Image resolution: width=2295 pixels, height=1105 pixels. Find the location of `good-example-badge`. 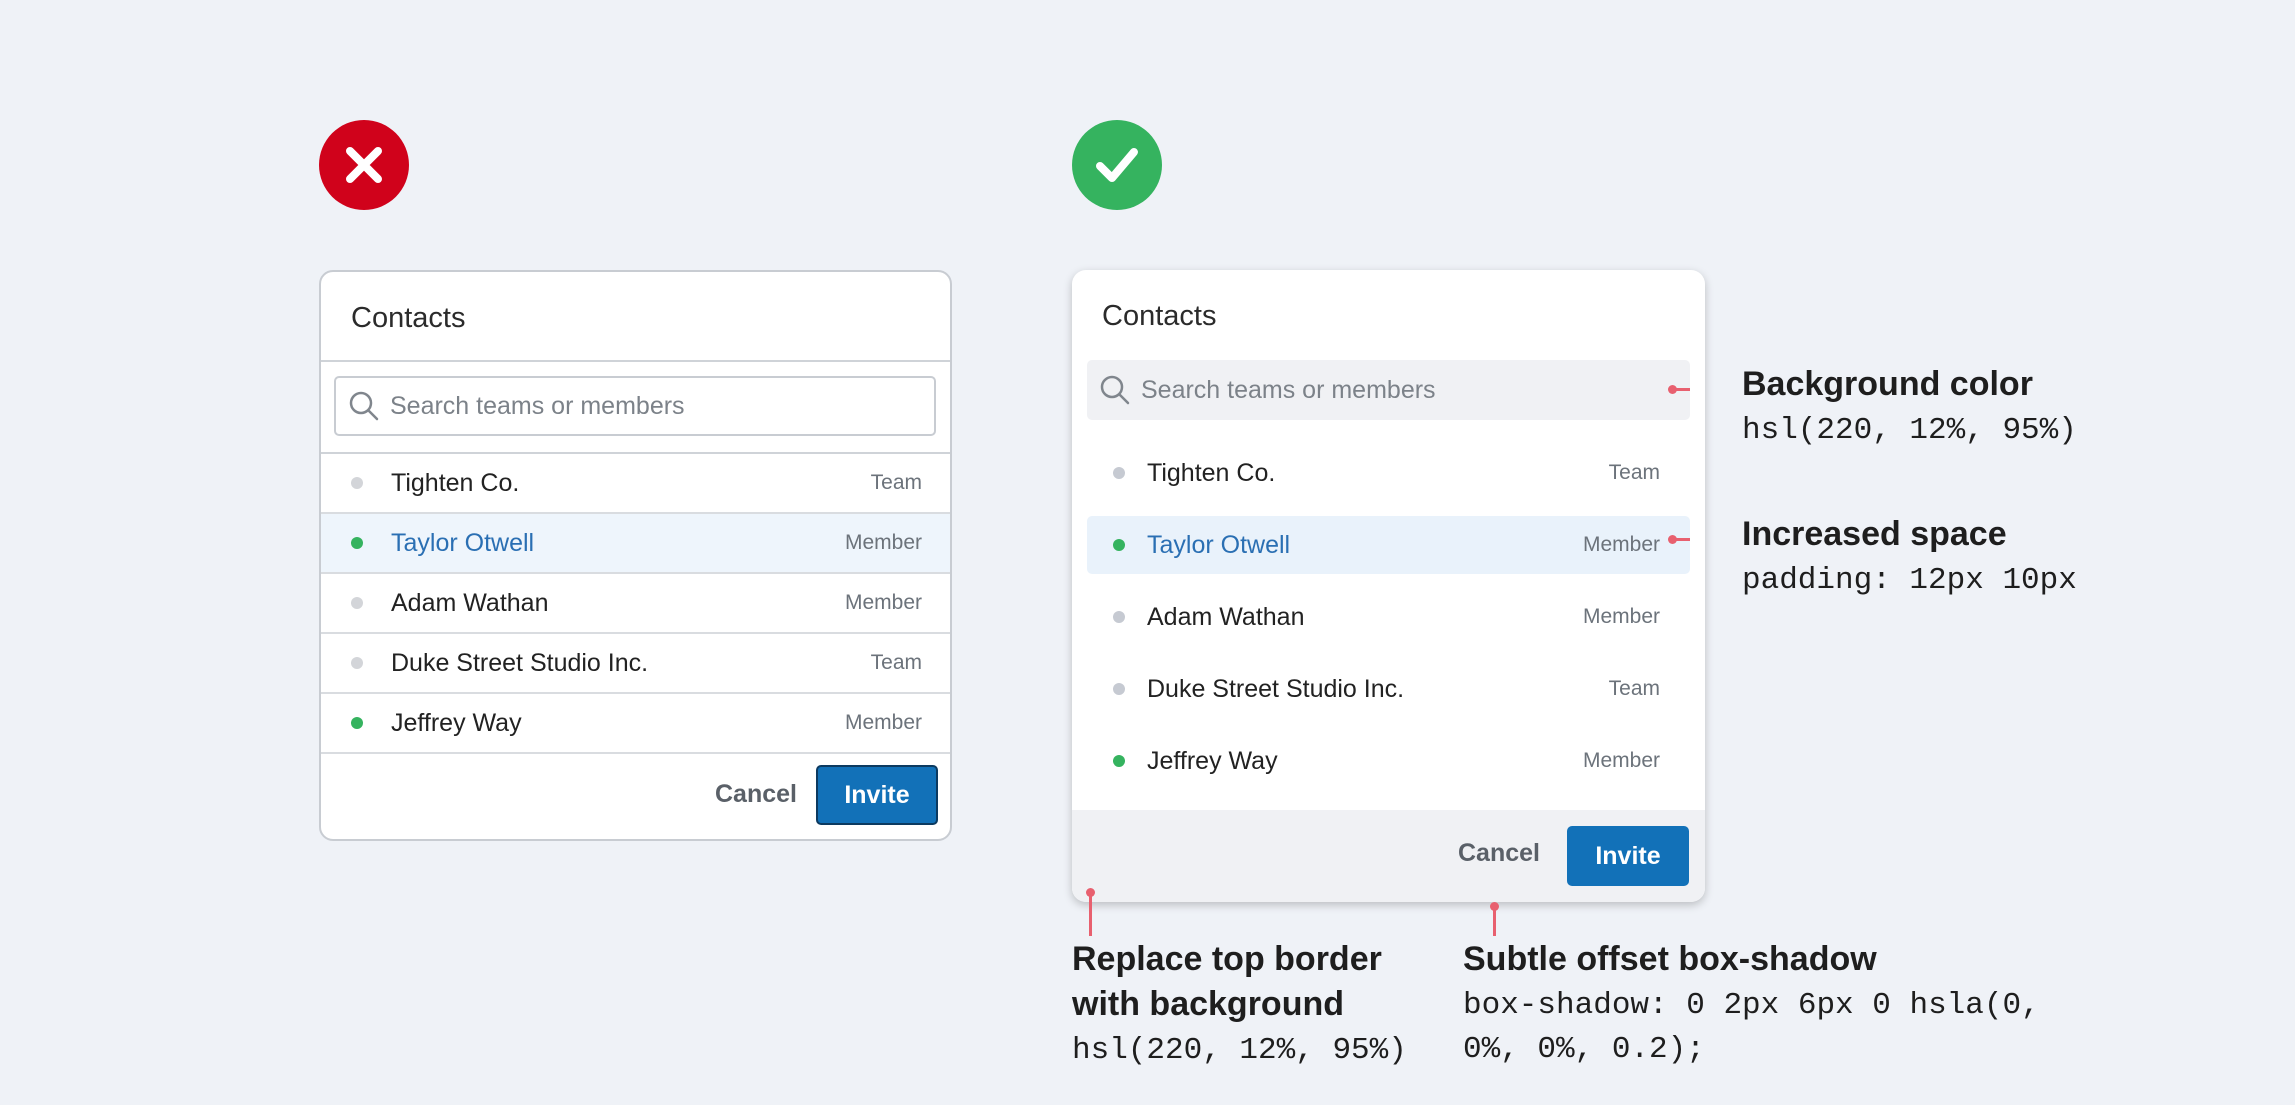

good-example-badge is located at coordinates (1117, 165).